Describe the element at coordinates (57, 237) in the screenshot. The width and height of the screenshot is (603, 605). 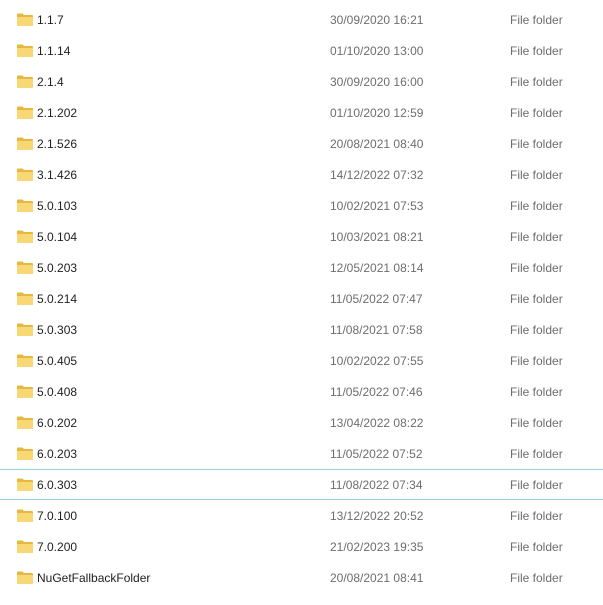
I see `file-name: 5.0.104` at that location.